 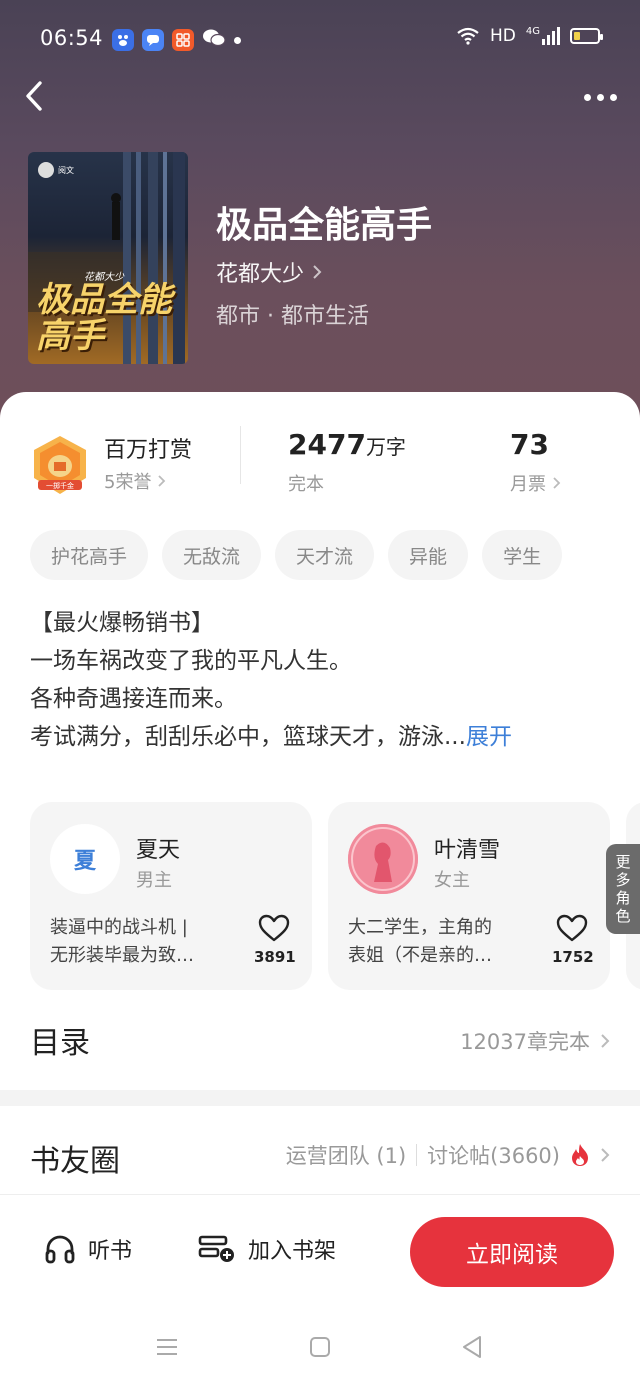 I want to click on bottom-action-bar: 听书 加入书架 立即阅读, so click(x=320, y=1250).